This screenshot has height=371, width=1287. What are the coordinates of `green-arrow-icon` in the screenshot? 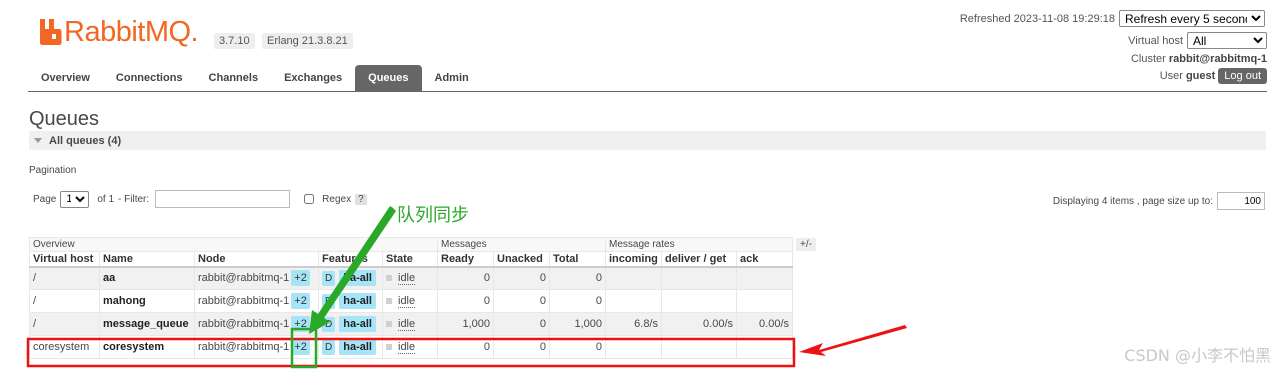 It's located at (352, 270).